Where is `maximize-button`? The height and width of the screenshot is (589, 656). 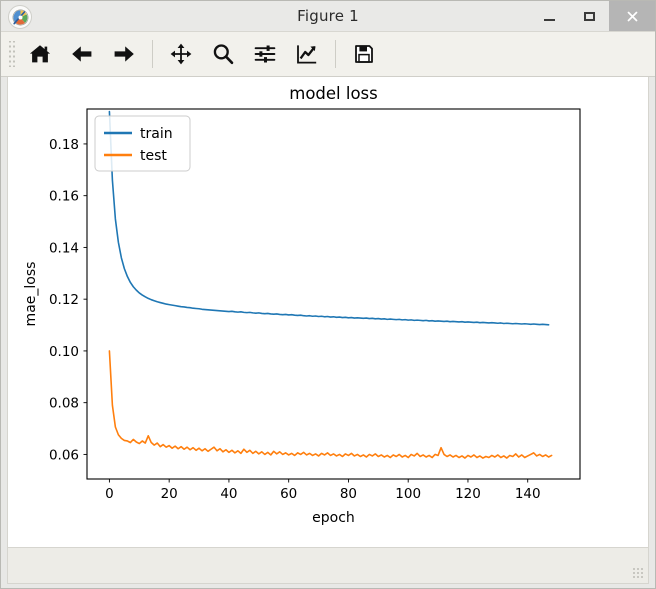
maximize-button is located at coordinates (589, 16).